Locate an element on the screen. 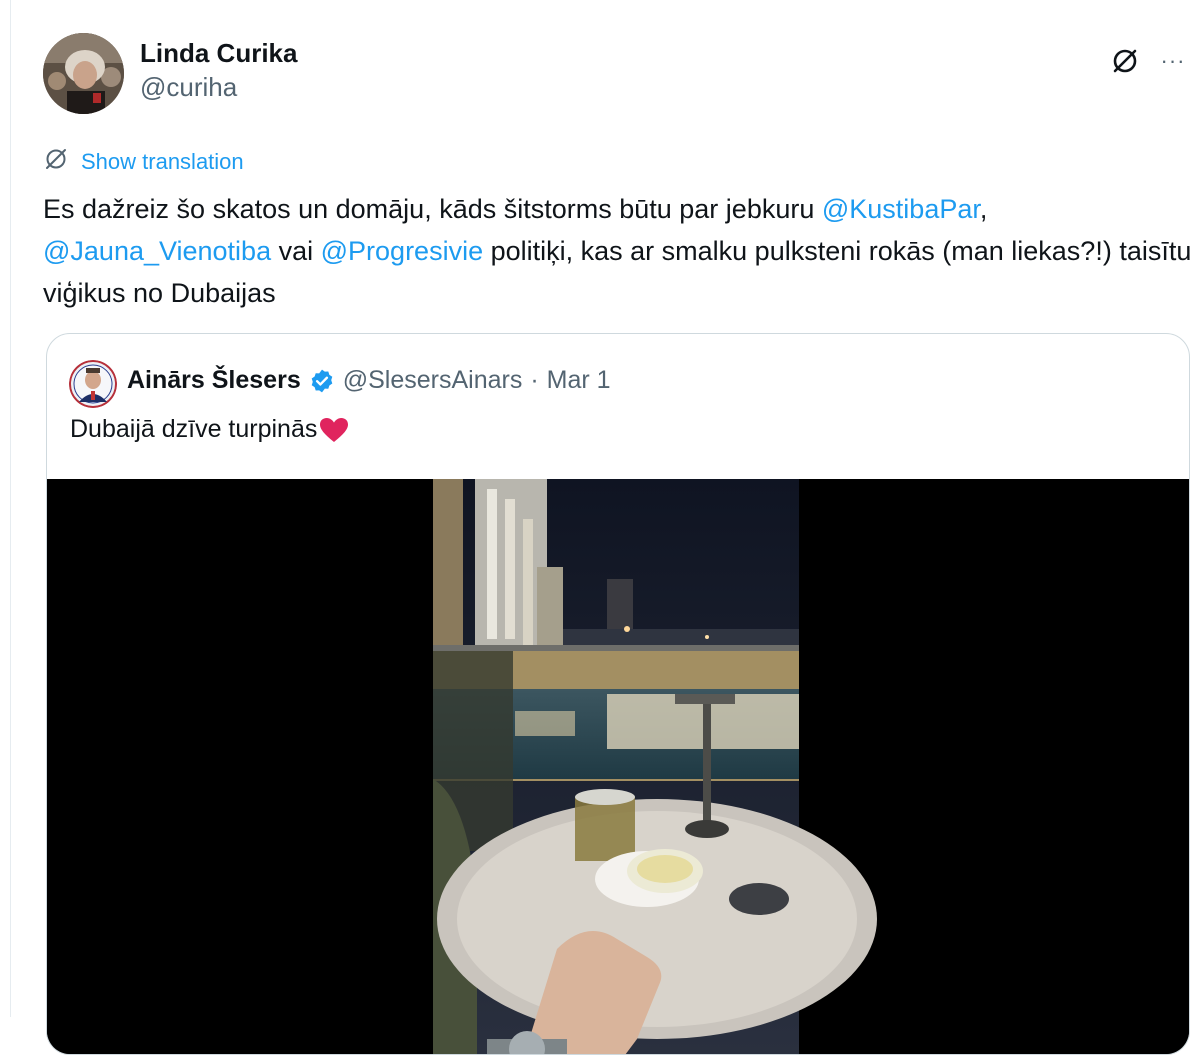 This screenshot has height=1055, width=1200. mention-link: @KustibaPar is located at coordinates (901, 209).